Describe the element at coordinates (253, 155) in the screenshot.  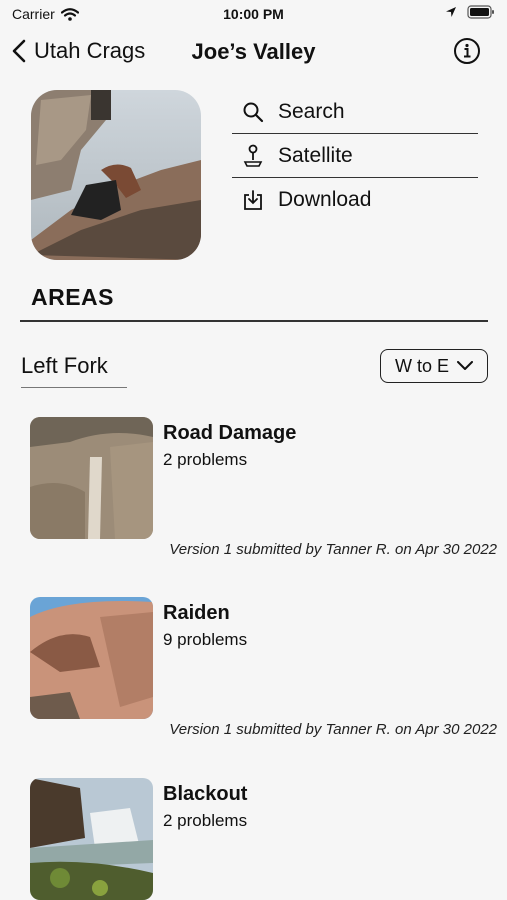
I see `map-pin-icon` at that location.